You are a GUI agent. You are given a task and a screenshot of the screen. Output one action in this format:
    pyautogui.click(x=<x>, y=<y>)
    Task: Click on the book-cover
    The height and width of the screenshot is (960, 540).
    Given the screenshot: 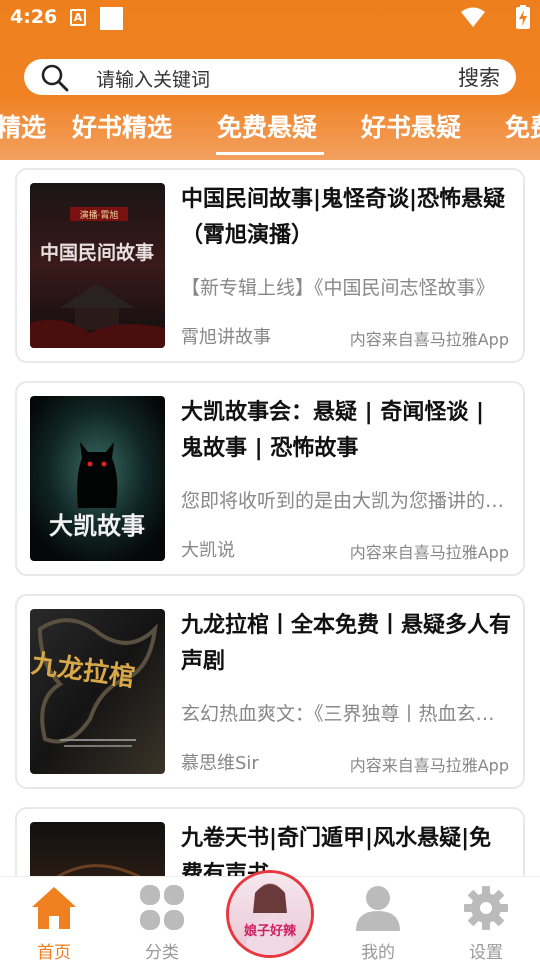 What is the action you would take?
    pyautogui.click(x=97, y=849)
    